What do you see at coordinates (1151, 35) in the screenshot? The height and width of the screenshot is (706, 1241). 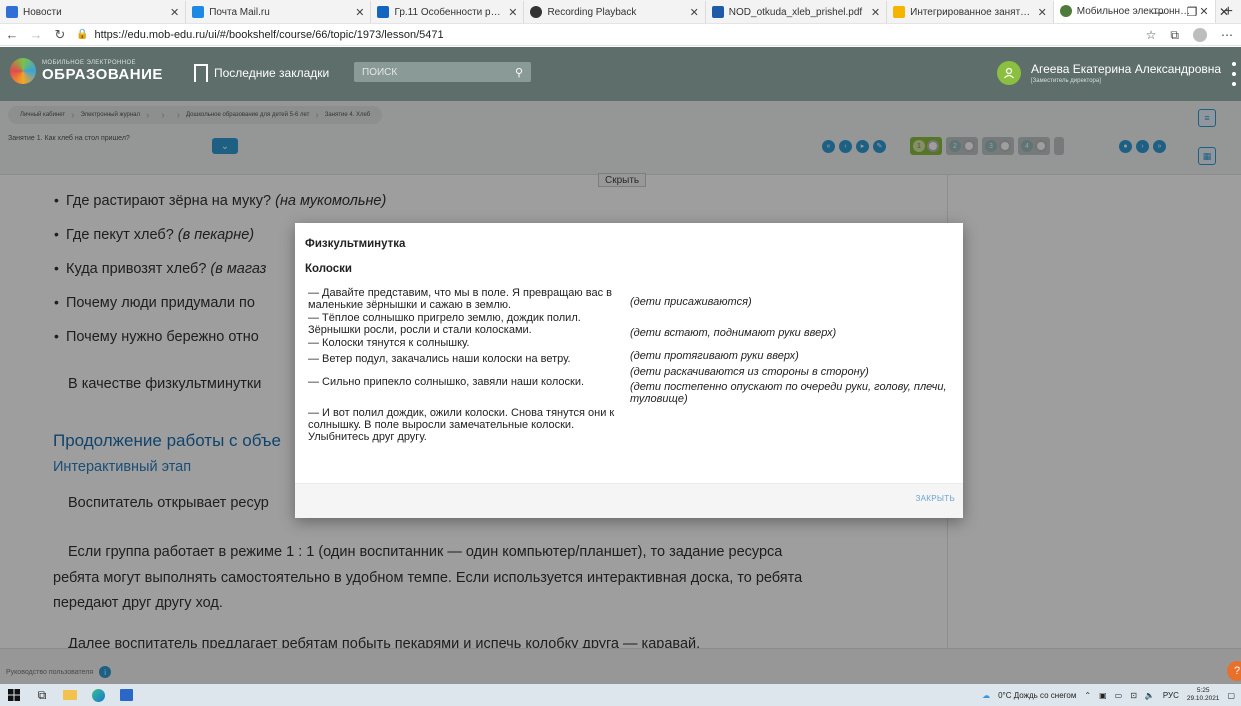 I see `favorite-star-icon: ☆` at bounding box center [1151, 35].